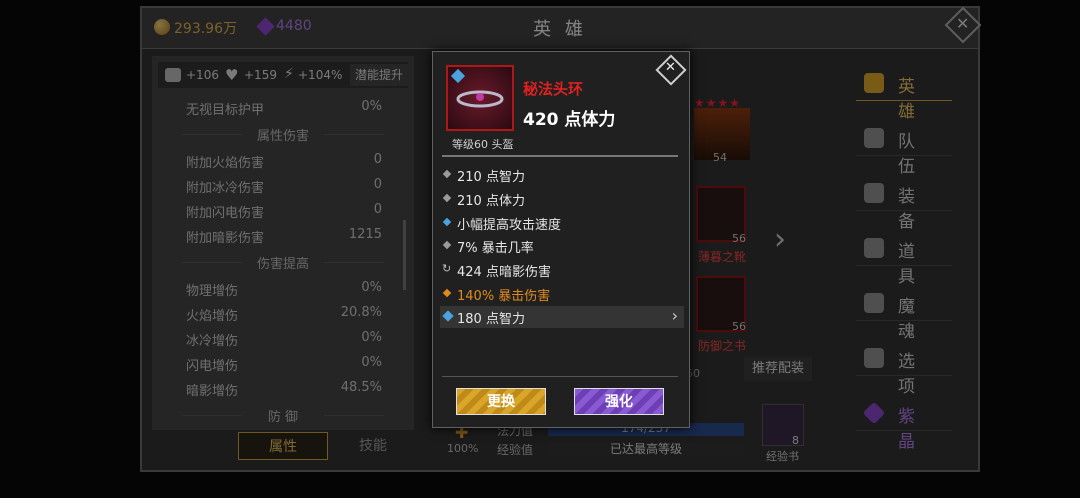 The width and height of the screenshot is (1080, 498). I want to click on affix-line: ↻ 424 点暗影伤害, so click(496, 271).